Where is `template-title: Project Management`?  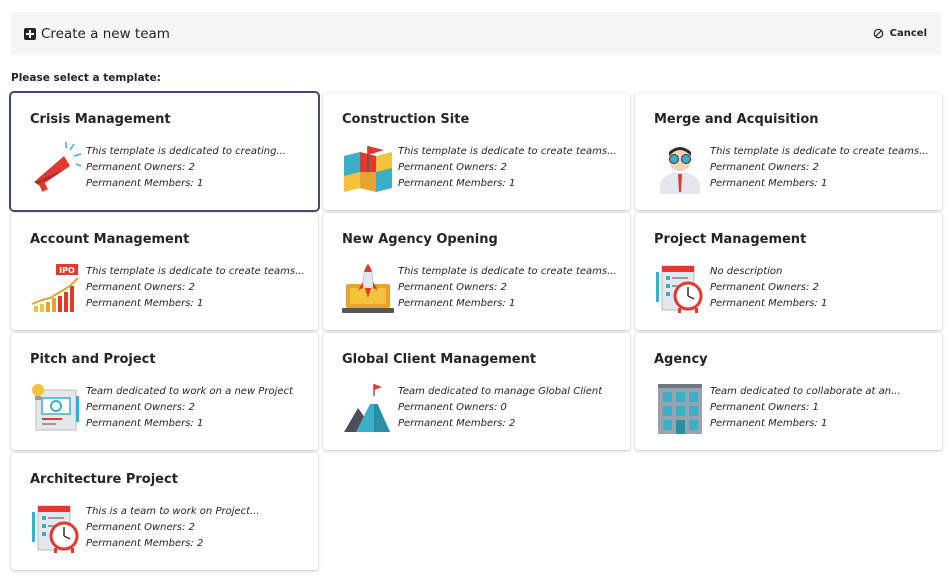 template-title: Project Management is located at coordinates (730, 239).